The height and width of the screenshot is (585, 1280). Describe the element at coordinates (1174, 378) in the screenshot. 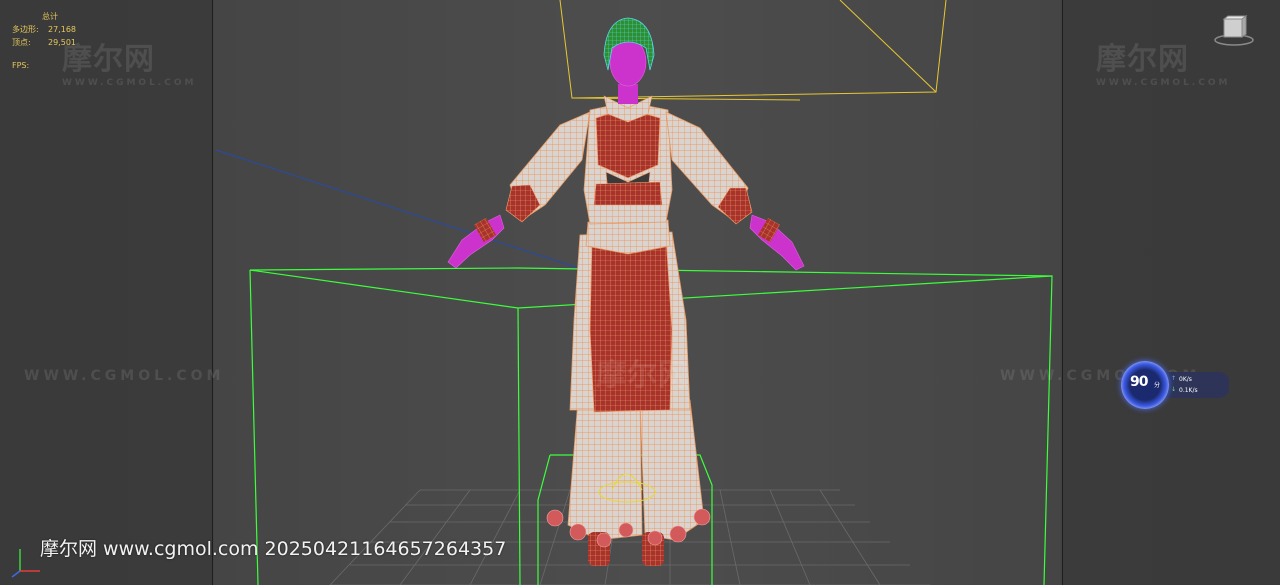

I see `upload-arrow-icon: ↑` at that location.